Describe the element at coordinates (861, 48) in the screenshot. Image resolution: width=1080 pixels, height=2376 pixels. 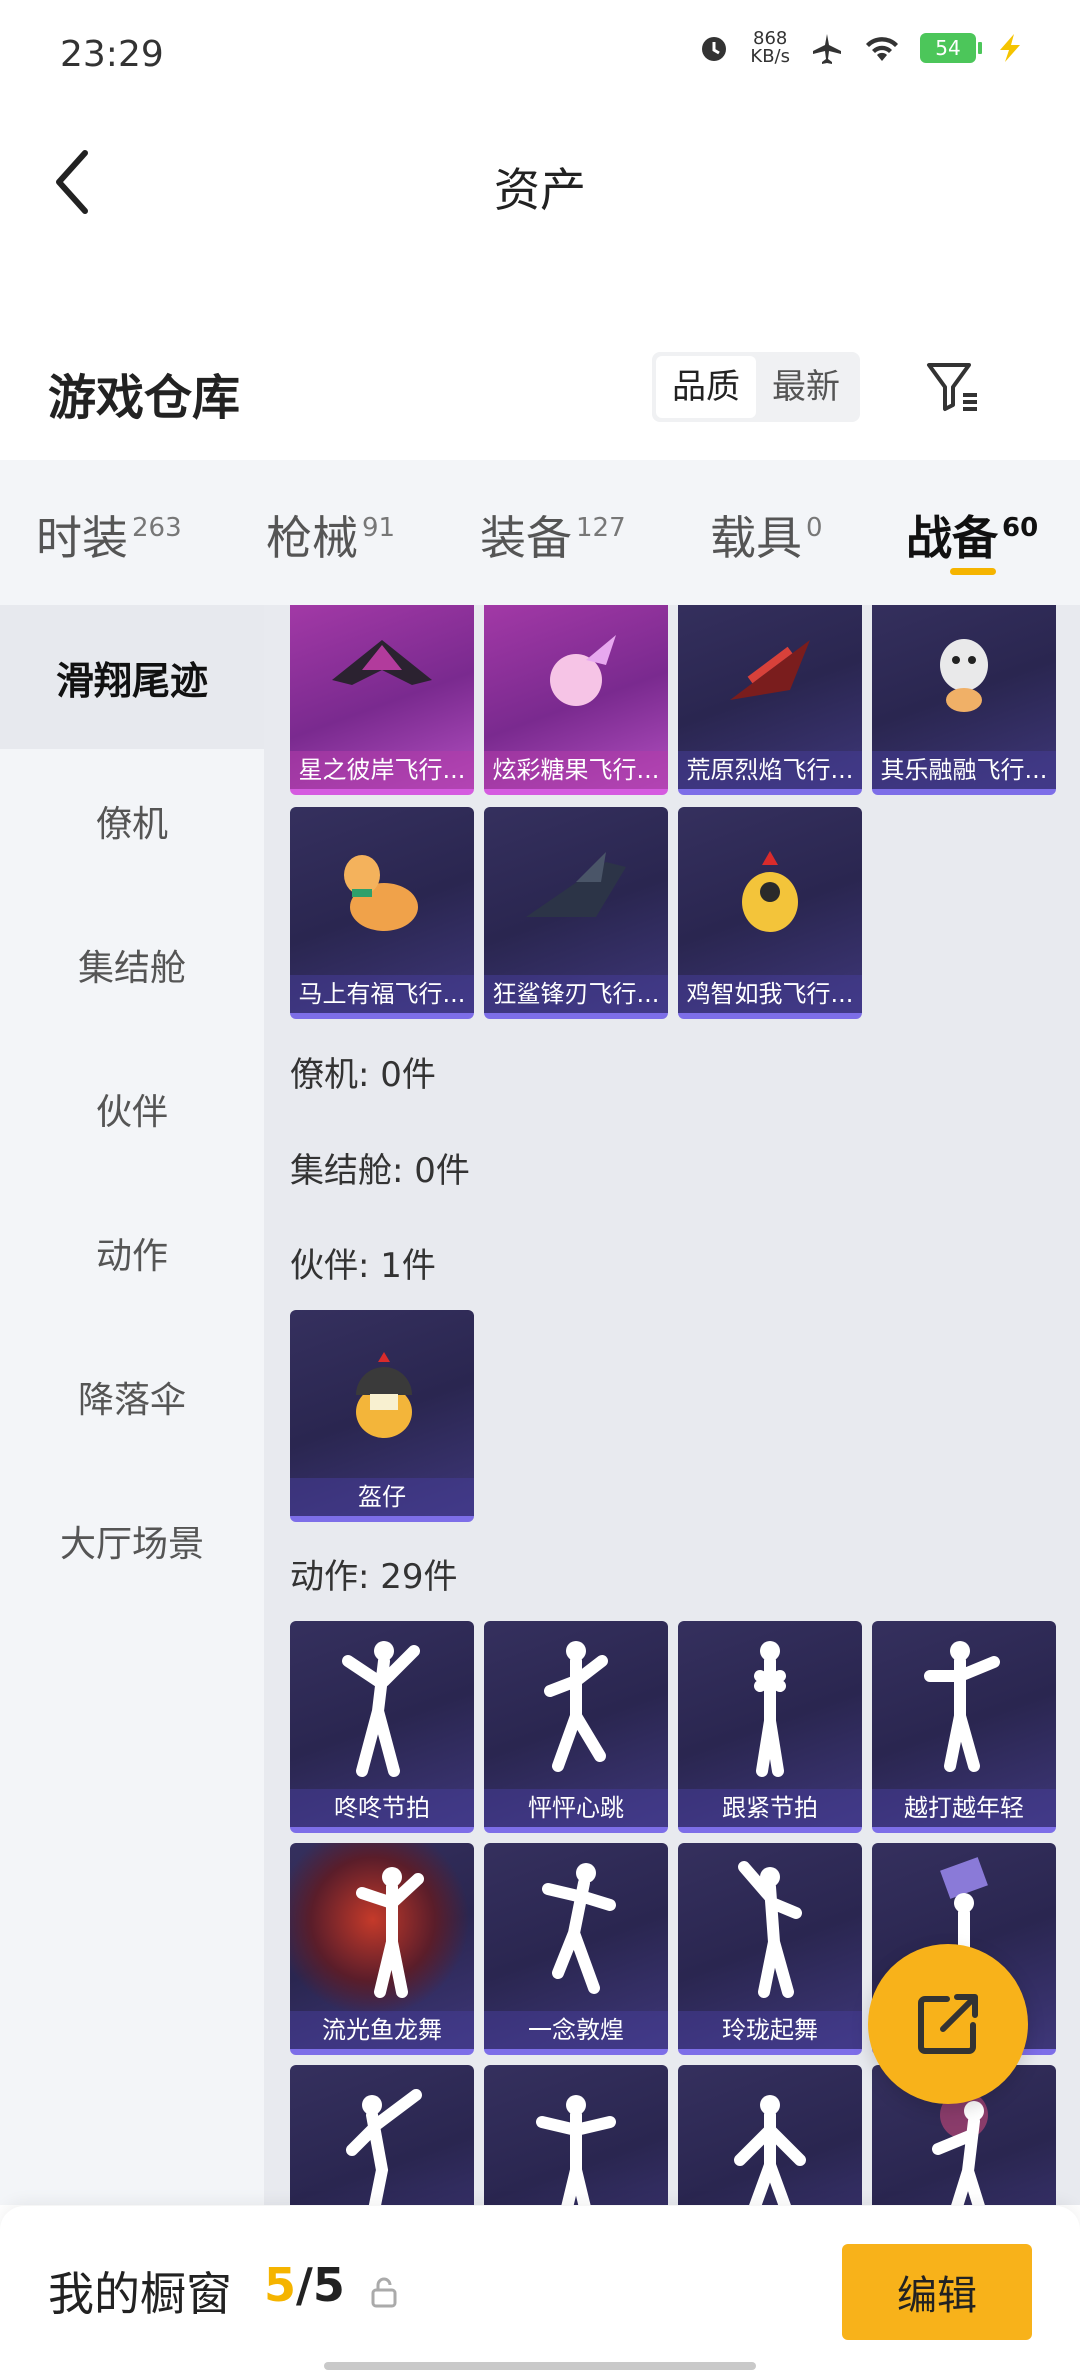
I see `status-icons: 868 KB/s 54` at that location.